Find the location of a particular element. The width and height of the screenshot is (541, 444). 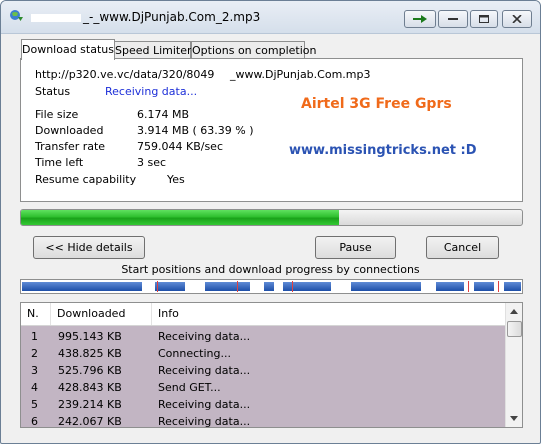

connections-progress-bar is located at coordinates (271, 286).